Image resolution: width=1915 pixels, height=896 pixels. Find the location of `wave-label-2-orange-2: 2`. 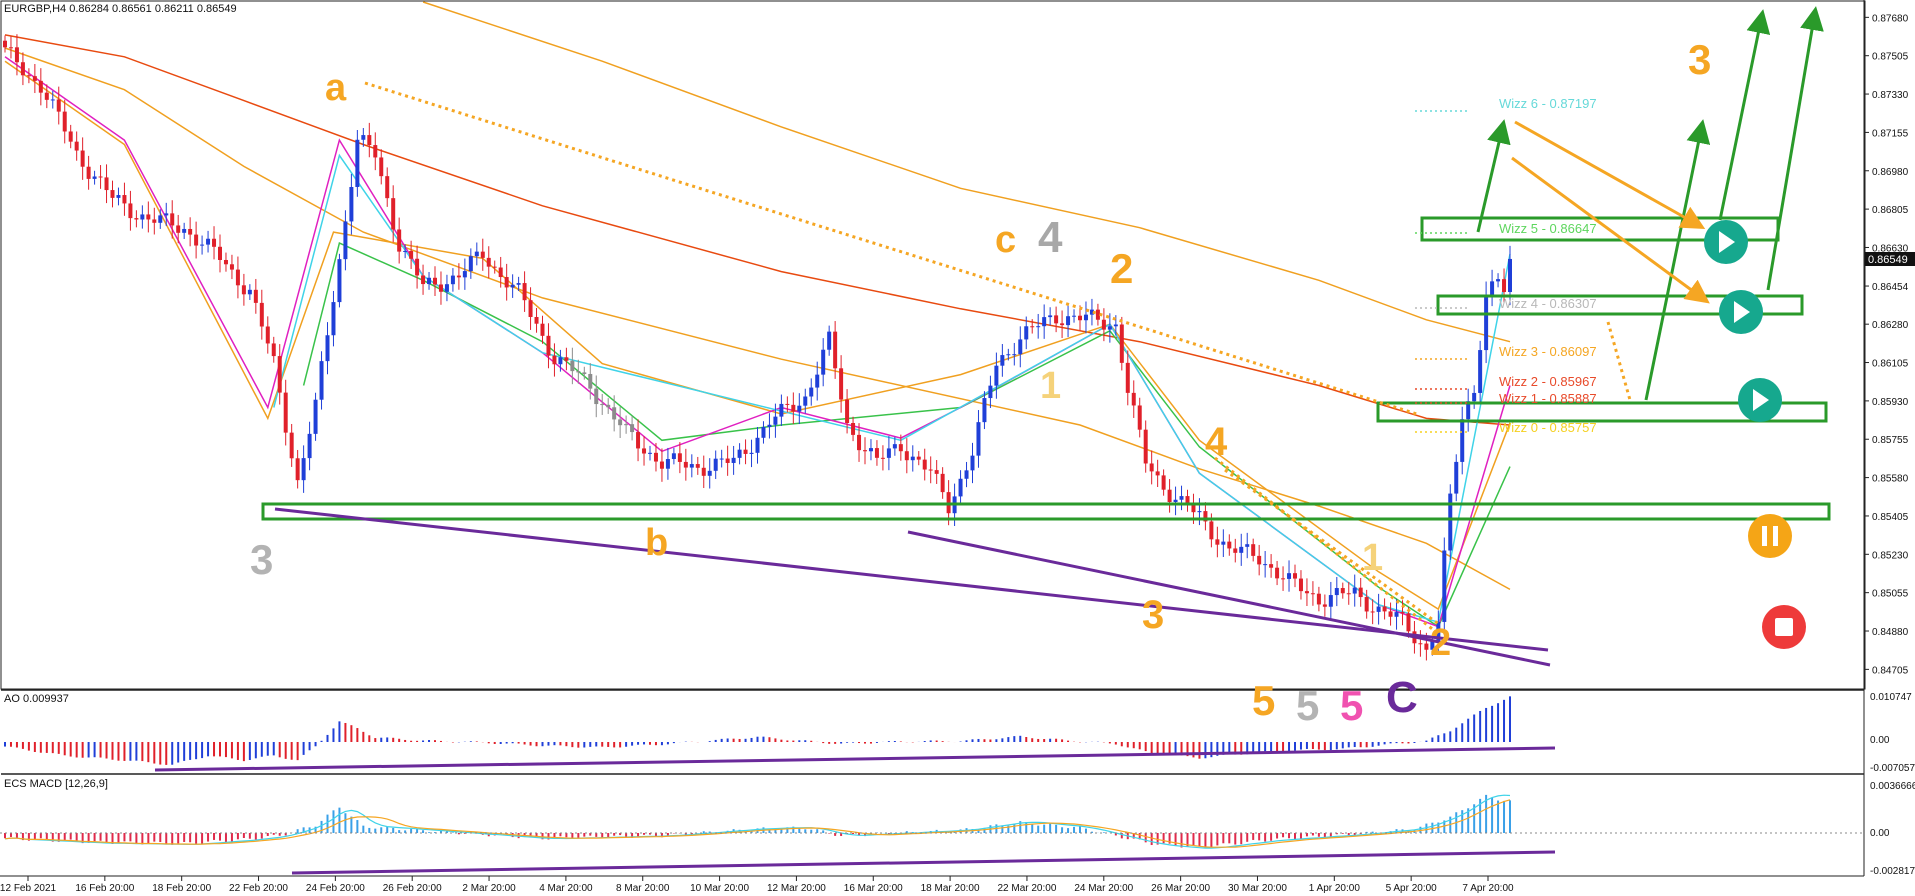

wave-label-2-orange-2: 2 is located at coordinates (1440, 643).